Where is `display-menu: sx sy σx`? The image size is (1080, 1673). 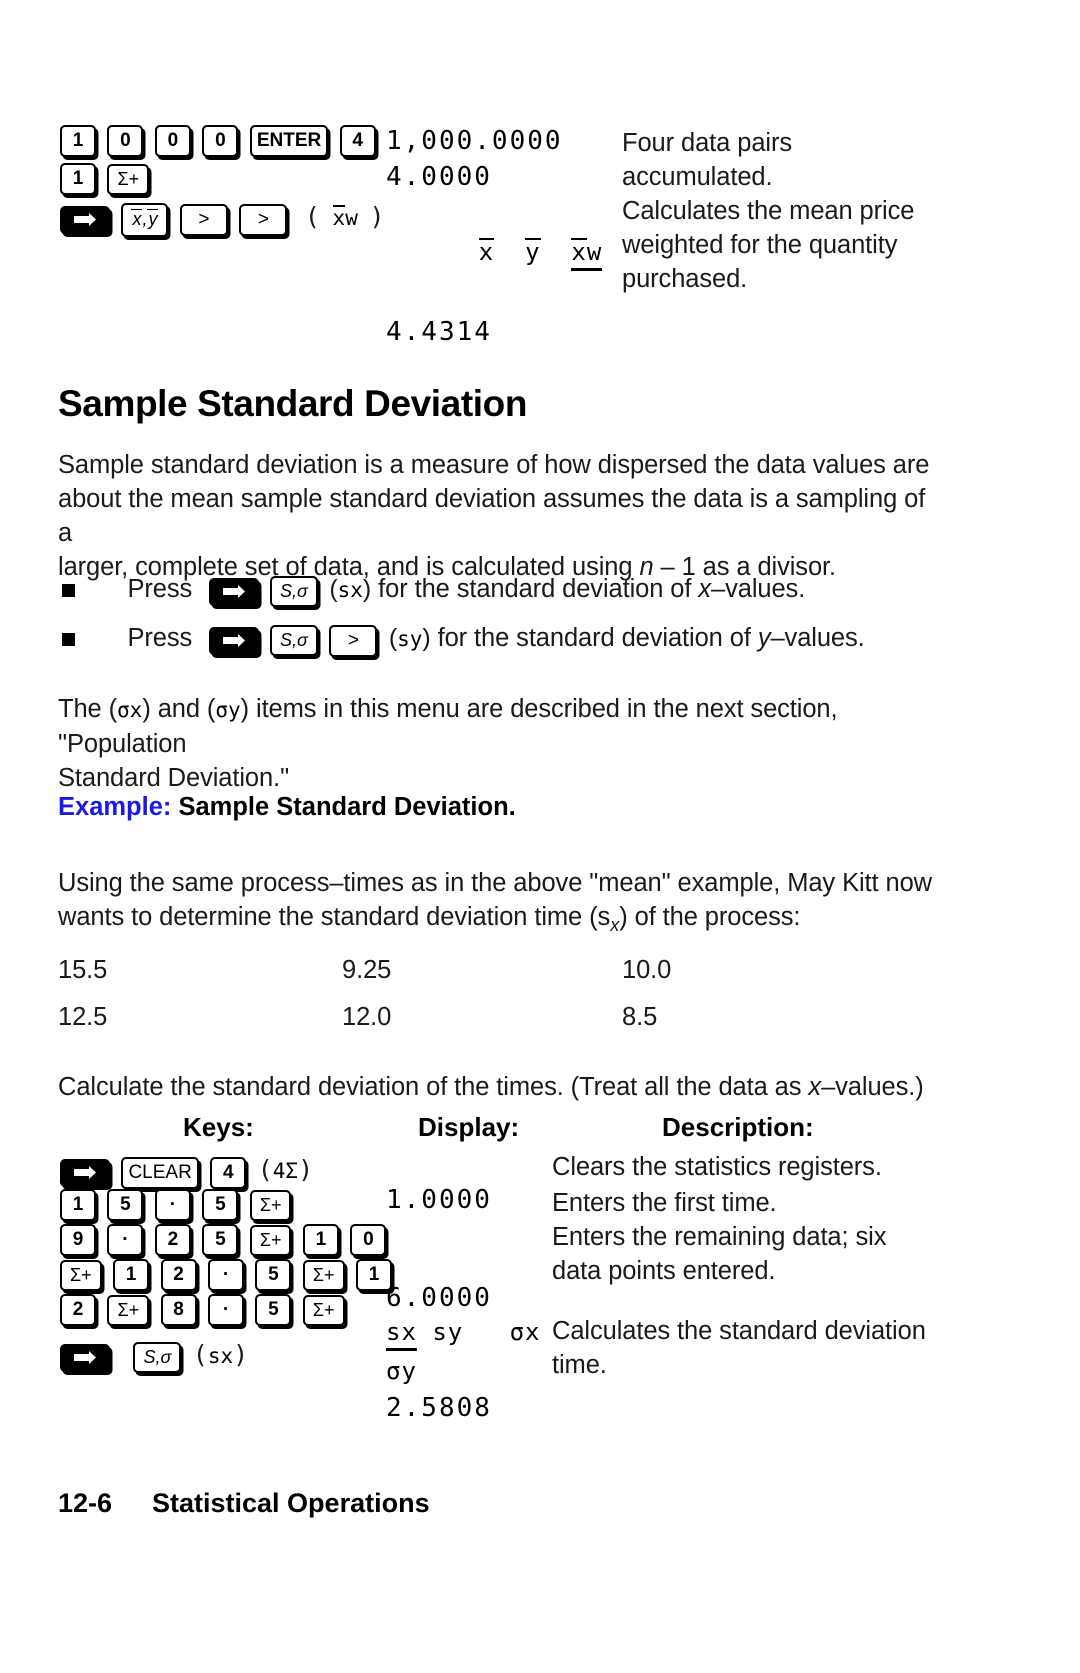 display-menu: sx sy σx is located at coordinates (463, 1334).